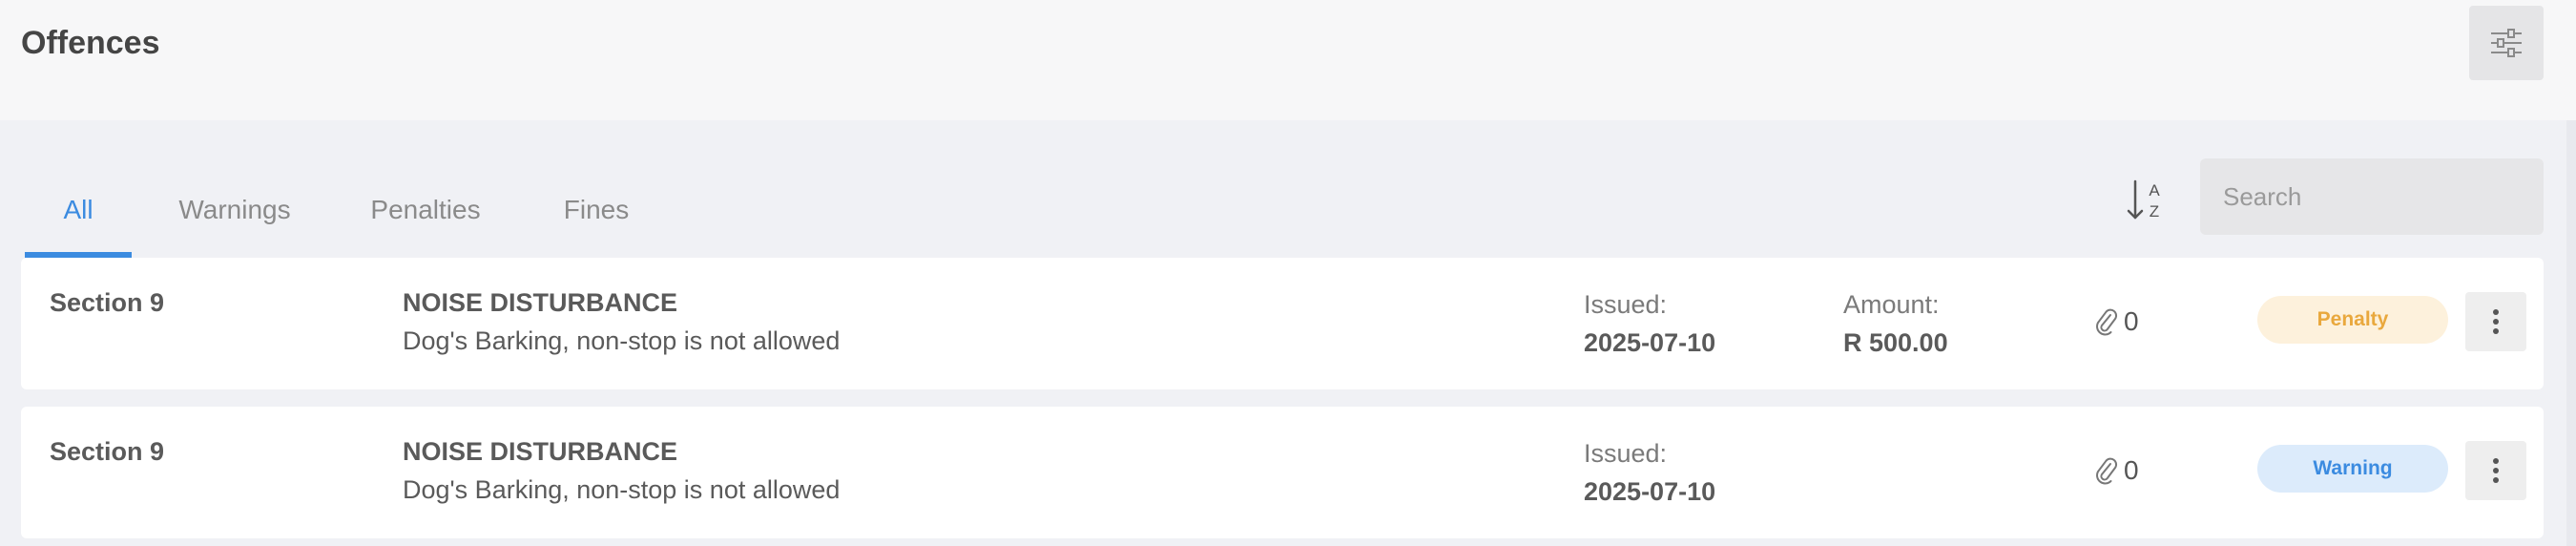  Describe the element at coordinates (2154, 191) in the screenshot. I see `sort-letter-top: A` at that location.